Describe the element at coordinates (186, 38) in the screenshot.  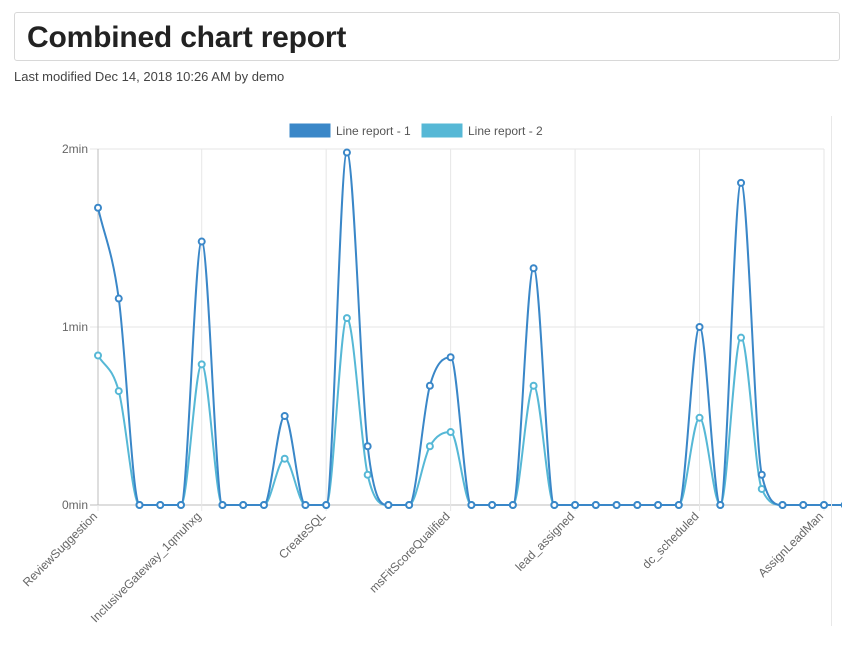
I see `page-title: Combined chart report` at that location.